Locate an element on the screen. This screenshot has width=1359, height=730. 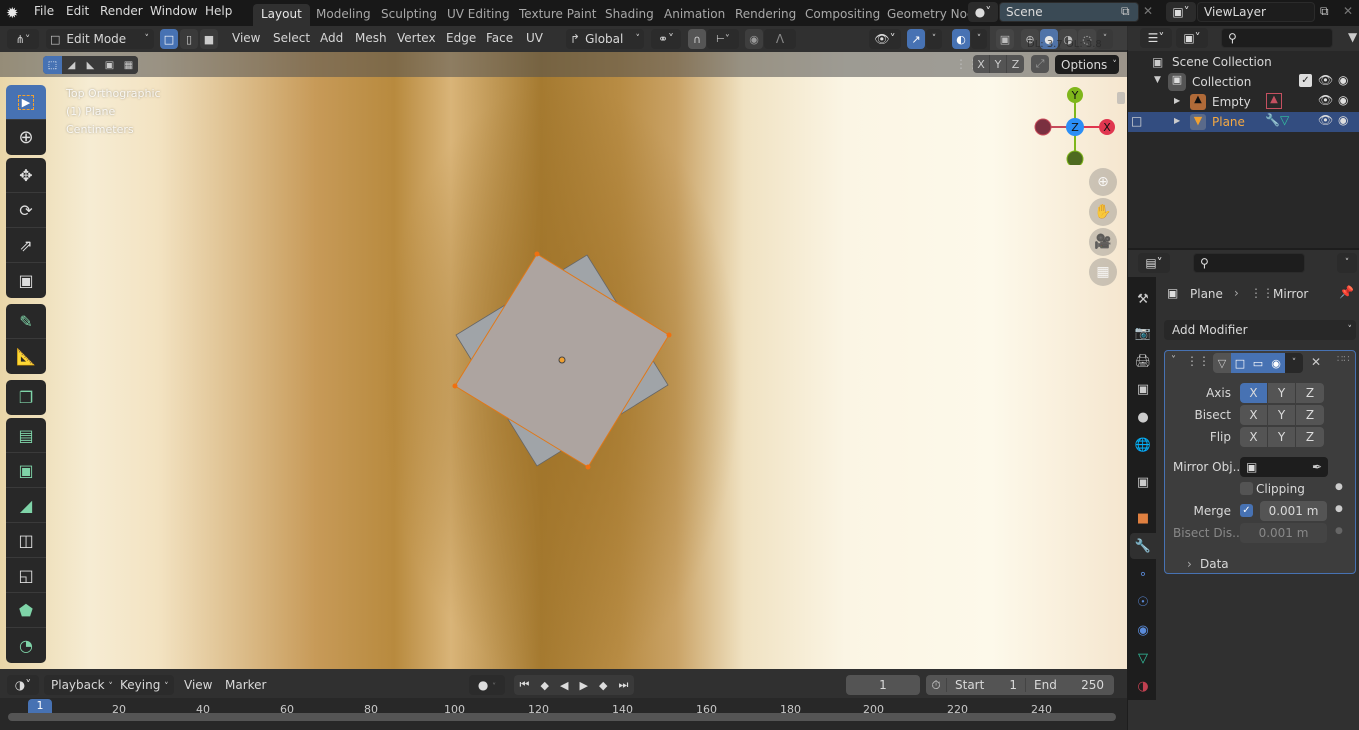
select-extend-button: ◢ is located at coordinates (71, 65).